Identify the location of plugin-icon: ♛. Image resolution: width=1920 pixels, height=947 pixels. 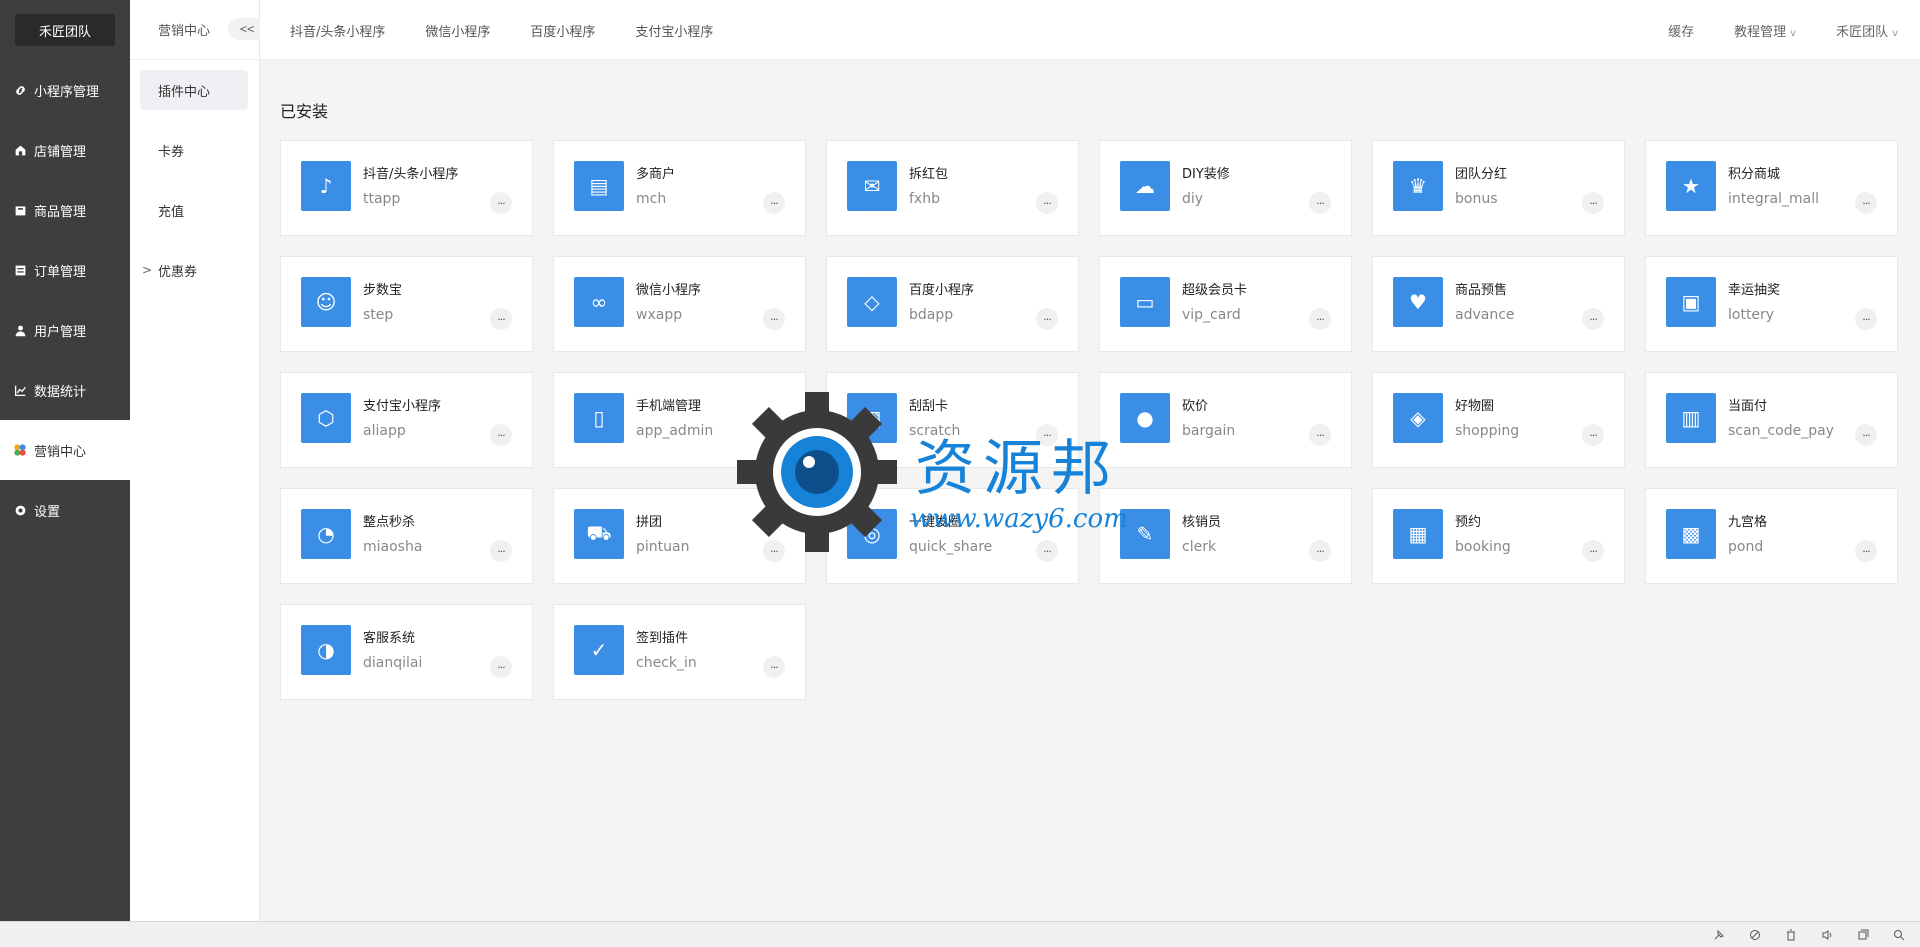
(1418, 186).